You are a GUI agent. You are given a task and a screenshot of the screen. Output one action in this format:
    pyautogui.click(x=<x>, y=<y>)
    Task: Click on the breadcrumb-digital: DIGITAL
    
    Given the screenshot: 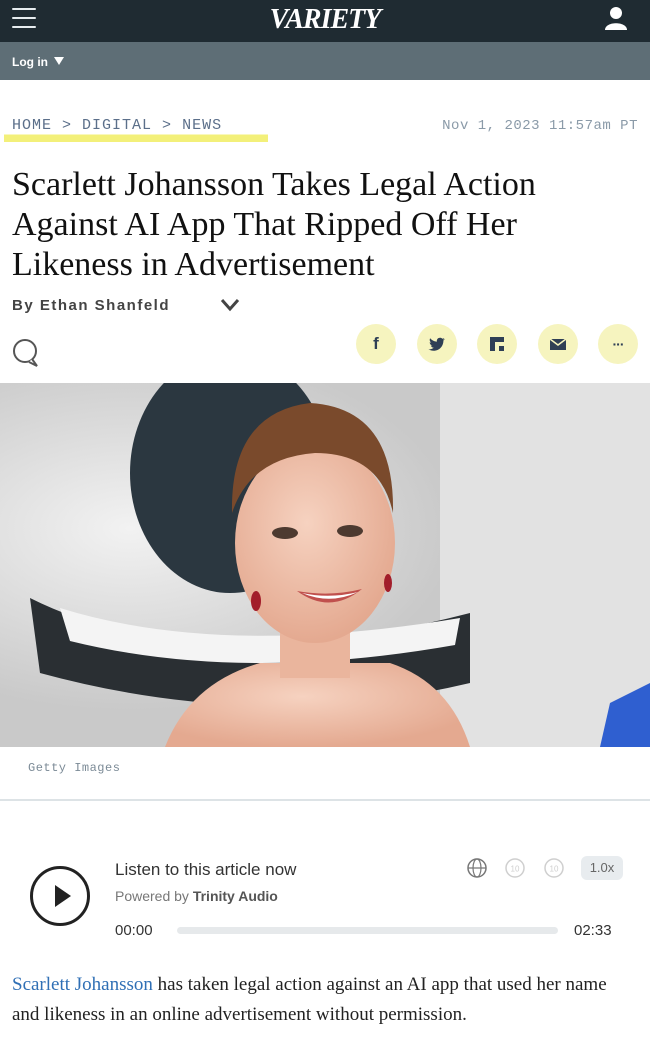 What is the action you would take?
    pyautogui.click(x=117, y=125)
    